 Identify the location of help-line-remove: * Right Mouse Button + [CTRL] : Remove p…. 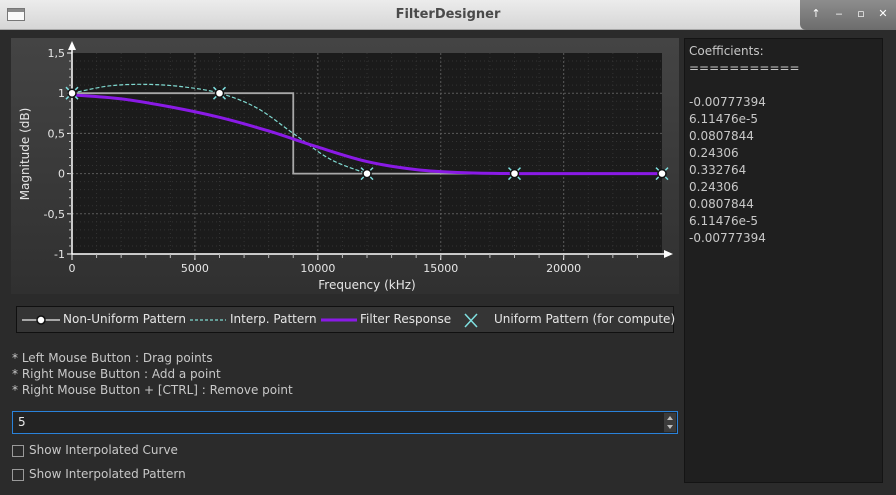
(152, 390).